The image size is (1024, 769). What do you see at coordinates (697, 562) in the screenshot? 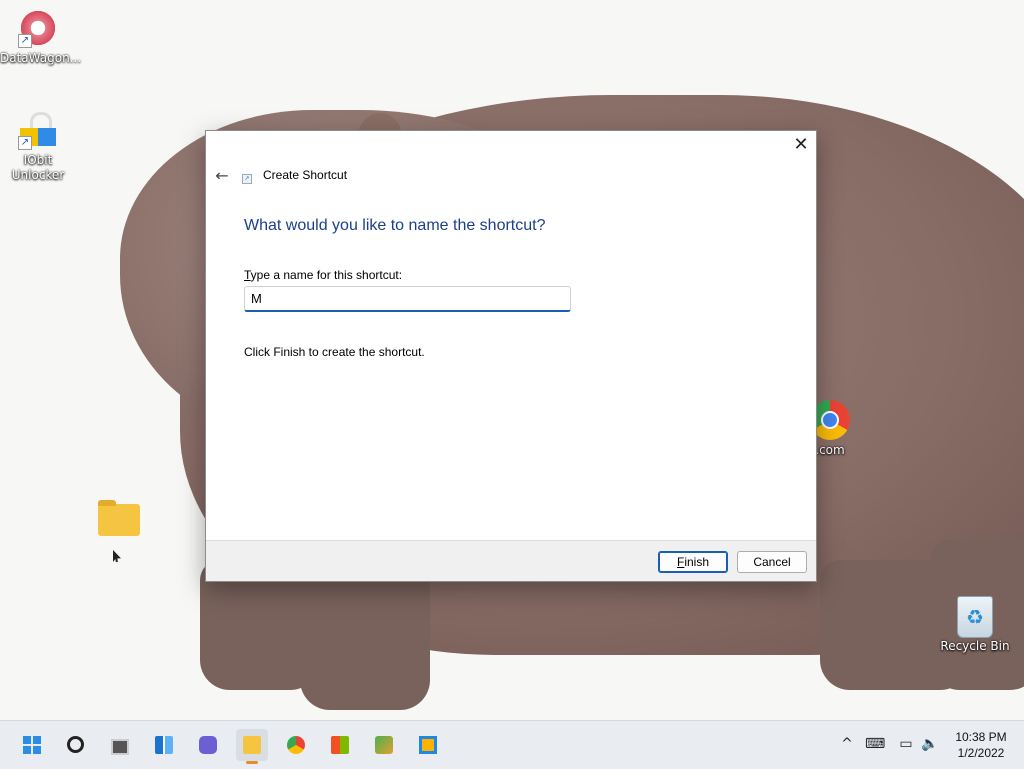
I see `button-label: inish` at bounding box center [697, 562].